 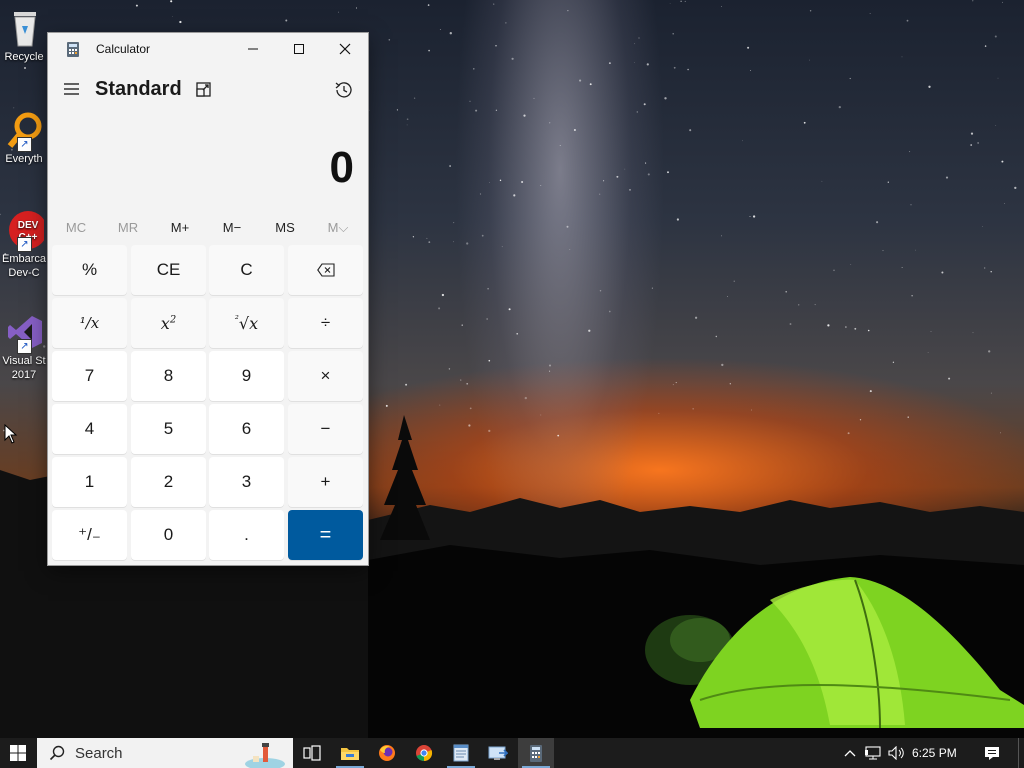 I want to click on memory-toolbar: MC MR M+ M− MS M⌵, so click(x=208, y=228).